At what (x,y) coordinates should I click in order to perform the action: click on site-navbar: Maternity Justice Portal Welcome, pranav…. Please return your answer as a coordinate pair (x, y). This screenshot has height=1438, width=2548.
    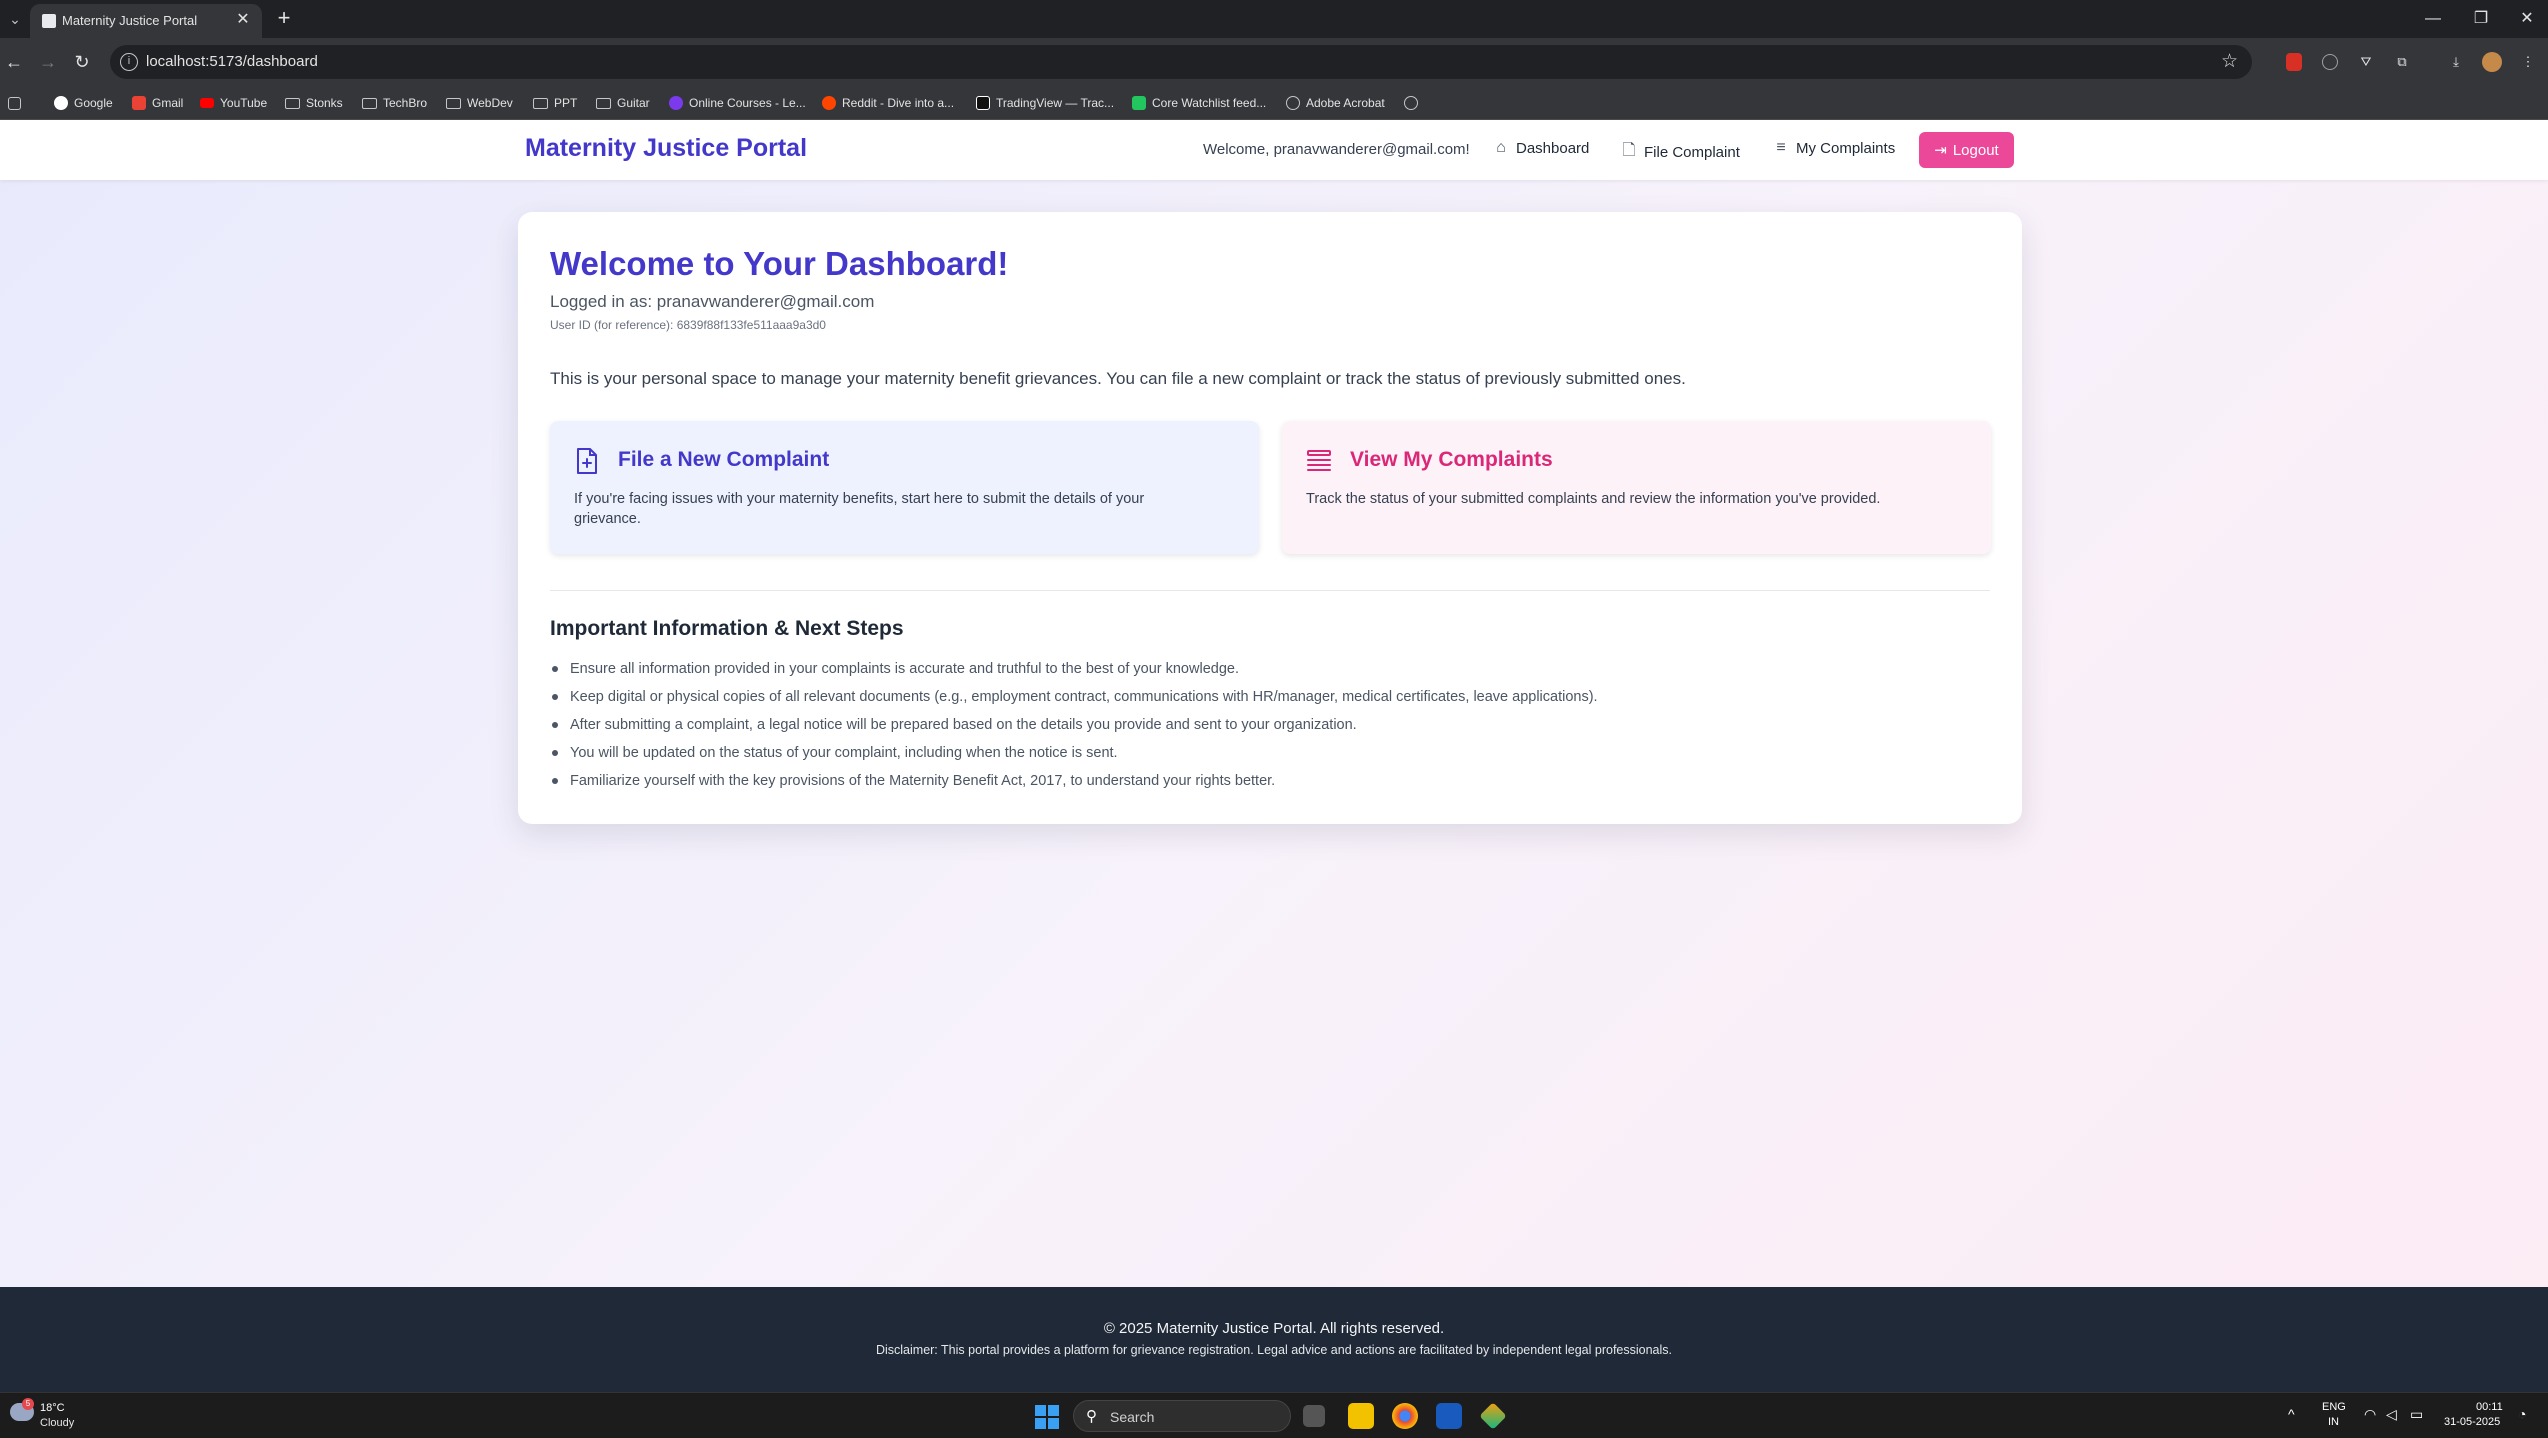
    Looking at the image, I should click on (1274, 150).